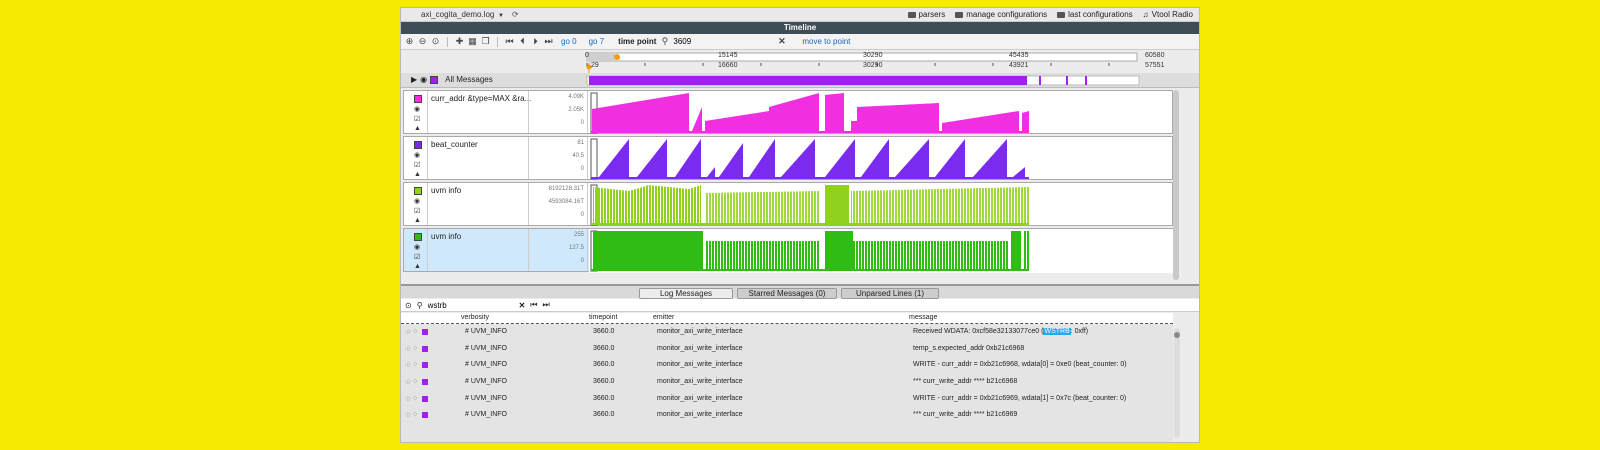  What do you see at coordinates (1176, 185) in the screenshot?
I see `tracks-scrollbar` at bounding box center [1176, 185].